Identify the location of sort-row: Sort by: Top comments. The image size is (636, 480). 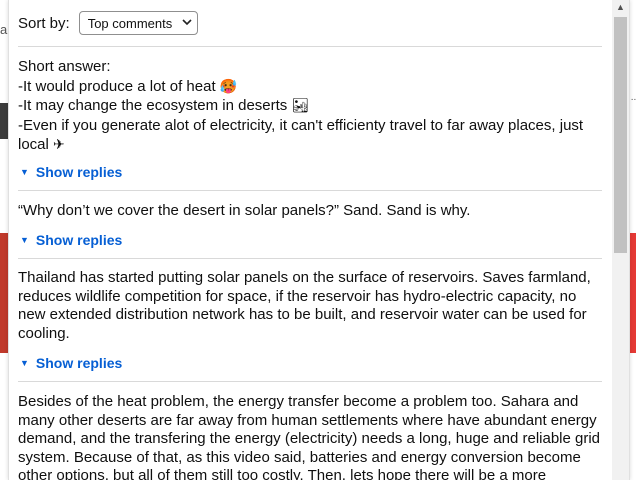
(310, 23).